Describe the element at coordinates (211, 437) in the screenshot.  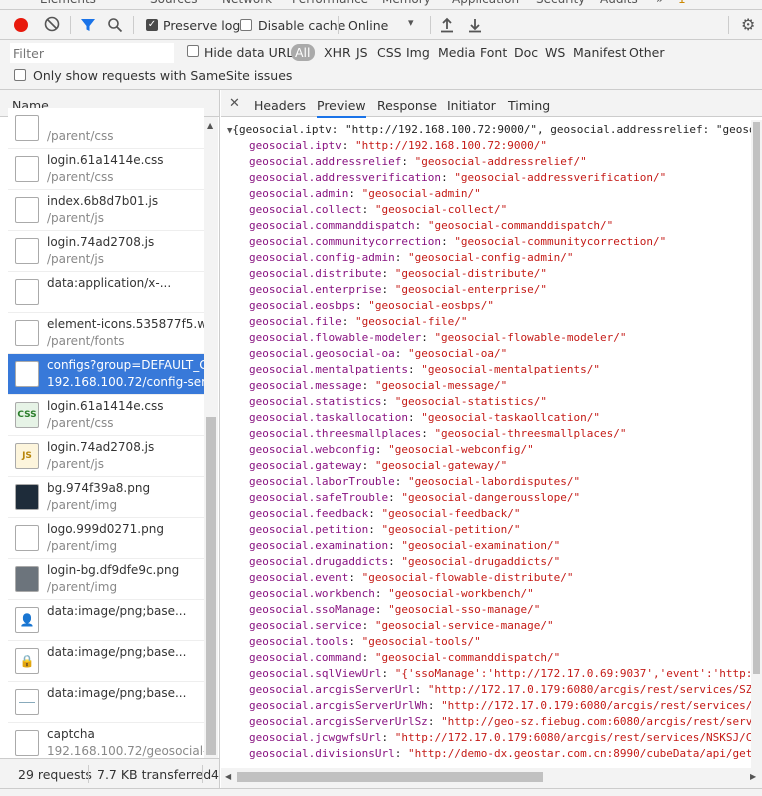
I see `request-list-scrollbar: ▲` at that location.